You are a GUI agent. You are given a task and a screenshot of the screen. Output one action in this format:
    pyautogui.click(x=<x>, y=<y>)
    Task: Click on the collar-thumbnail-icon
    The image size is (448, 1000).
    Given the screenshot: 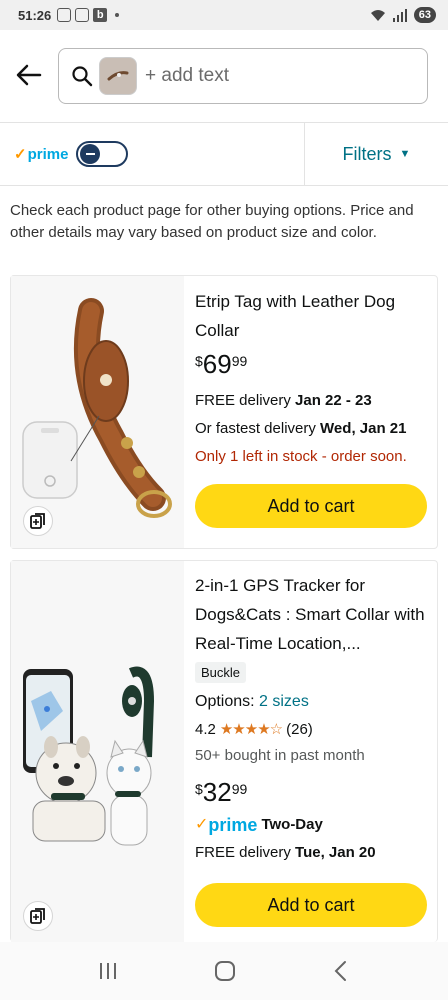 What is the action you would take?
    pyautogui.click(x=118, y=76)
    